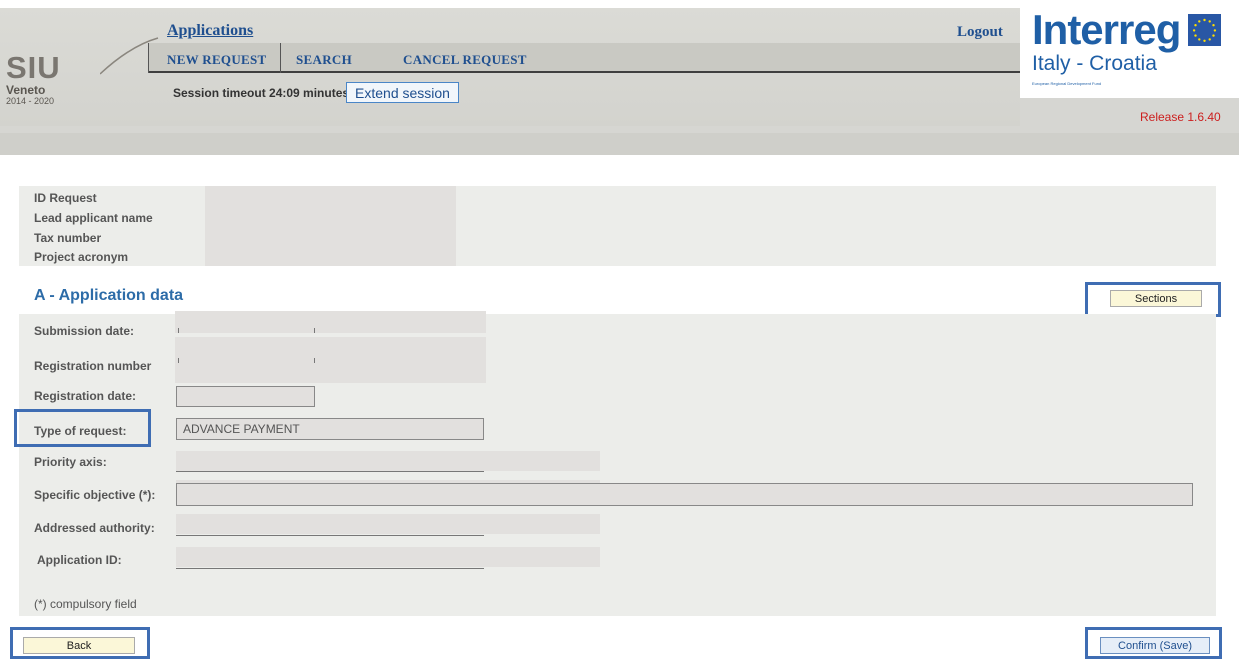 This screenshot has width=1239, height=659. Describe the element at coordinates (330, 226) in the screenshot. I see `request-info-values` at that location.